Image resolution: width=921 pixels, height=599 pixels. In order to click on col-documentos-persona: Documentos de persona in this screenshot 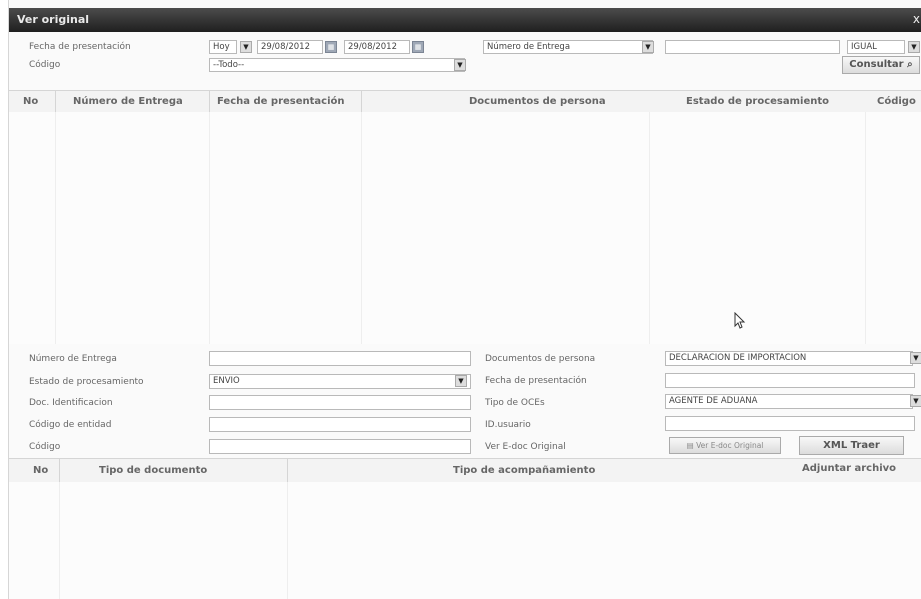, I will do `click(537, 101)`.